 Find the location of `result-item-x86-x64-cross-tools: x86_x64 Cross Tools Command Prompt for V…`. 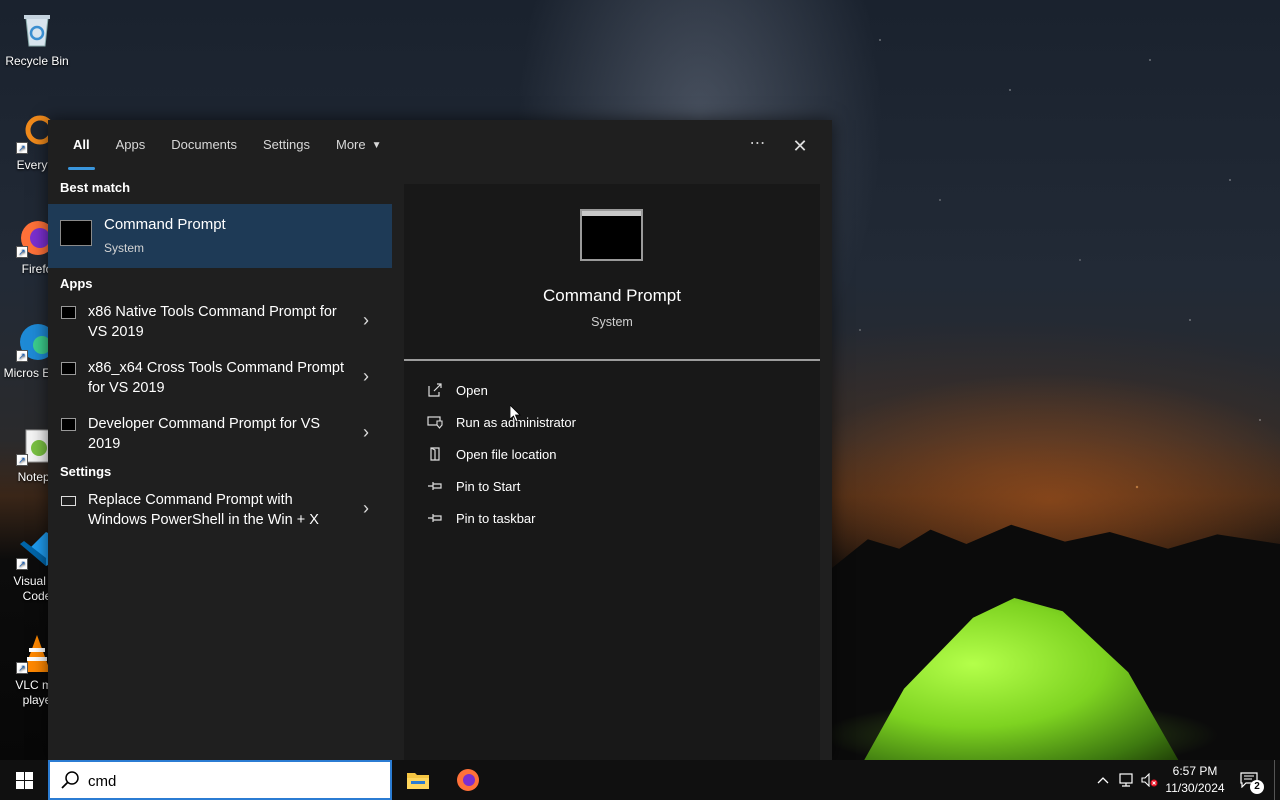

result-item-x86-x64-cross-tools: x86_x64 Cross Tools Command Prompt for V… is located at coordinates (220, 384).